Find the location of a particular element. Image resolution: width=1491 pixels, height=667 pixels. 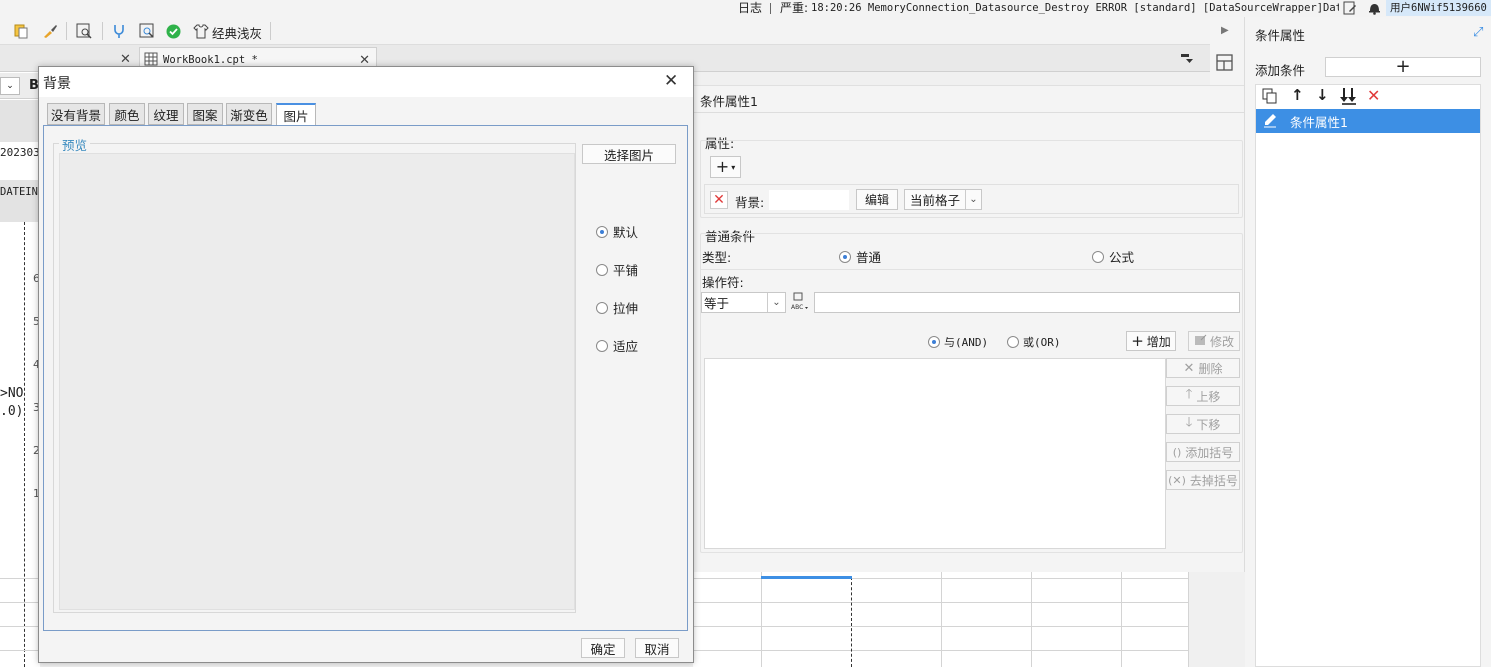

type-radio-formula: 公式 is located at coordinates (1113, 256).